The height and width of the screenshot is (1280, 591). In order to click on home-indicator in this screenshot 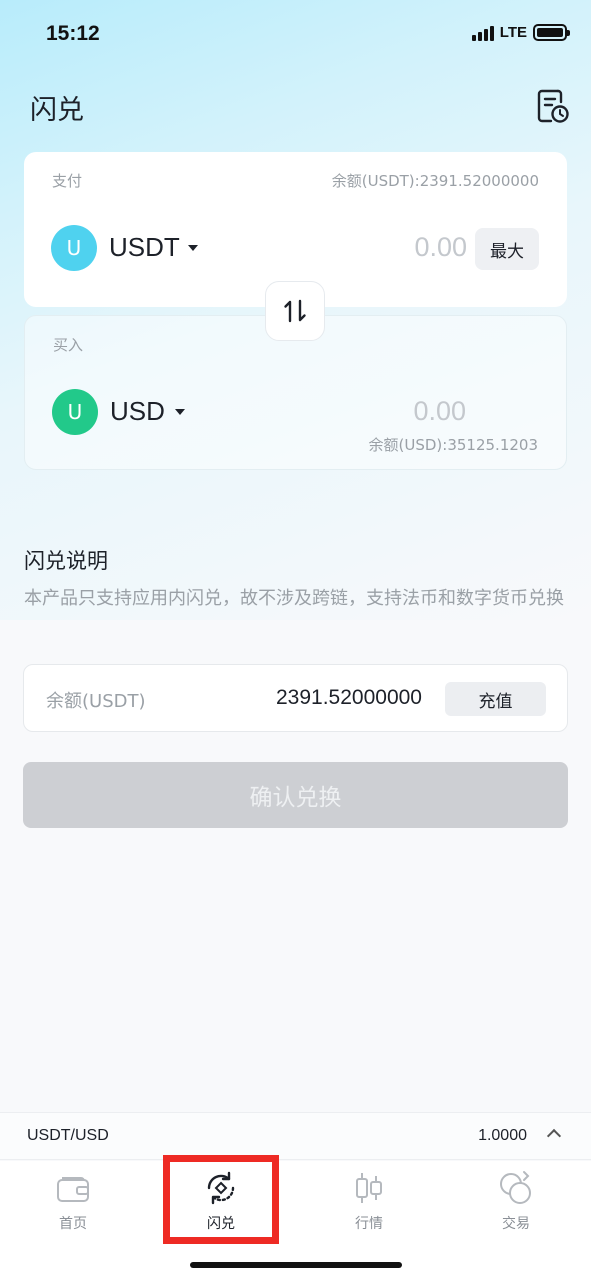, I will do `click(296, 1265)`.